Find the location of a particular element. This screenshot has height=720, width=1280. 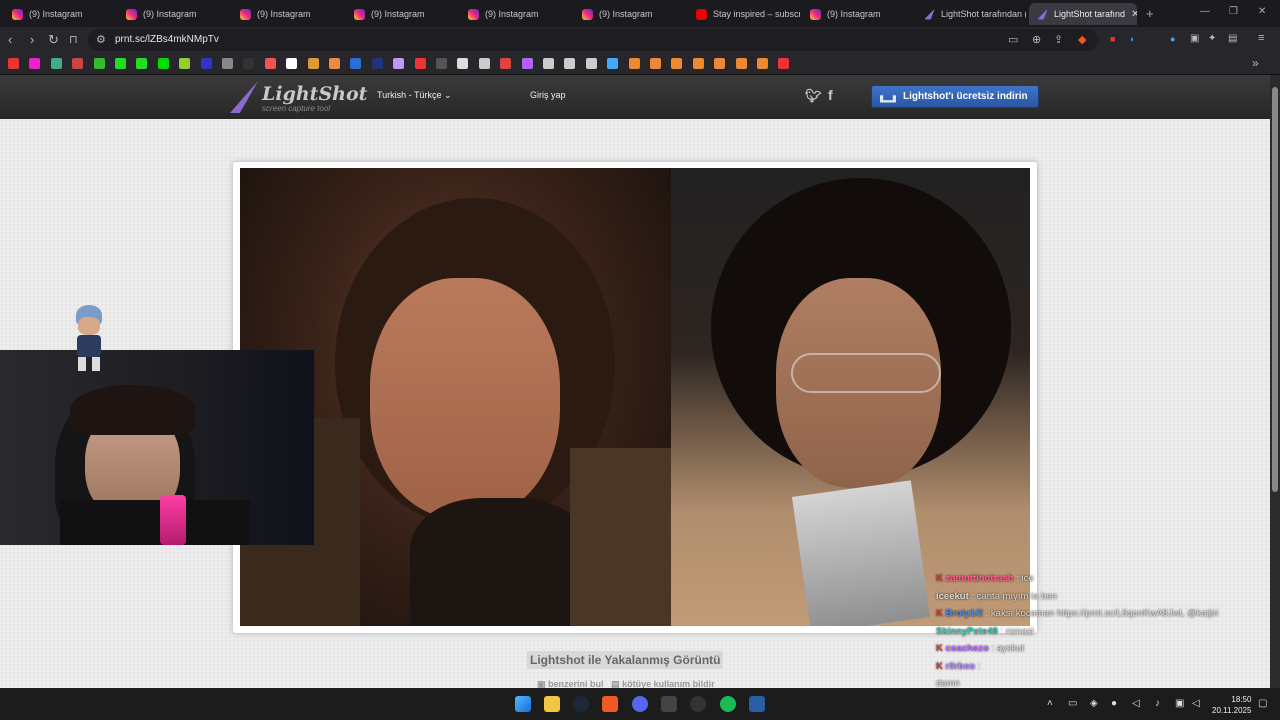

maximize-icon: ❐ is located at coordinates (1233, 11).